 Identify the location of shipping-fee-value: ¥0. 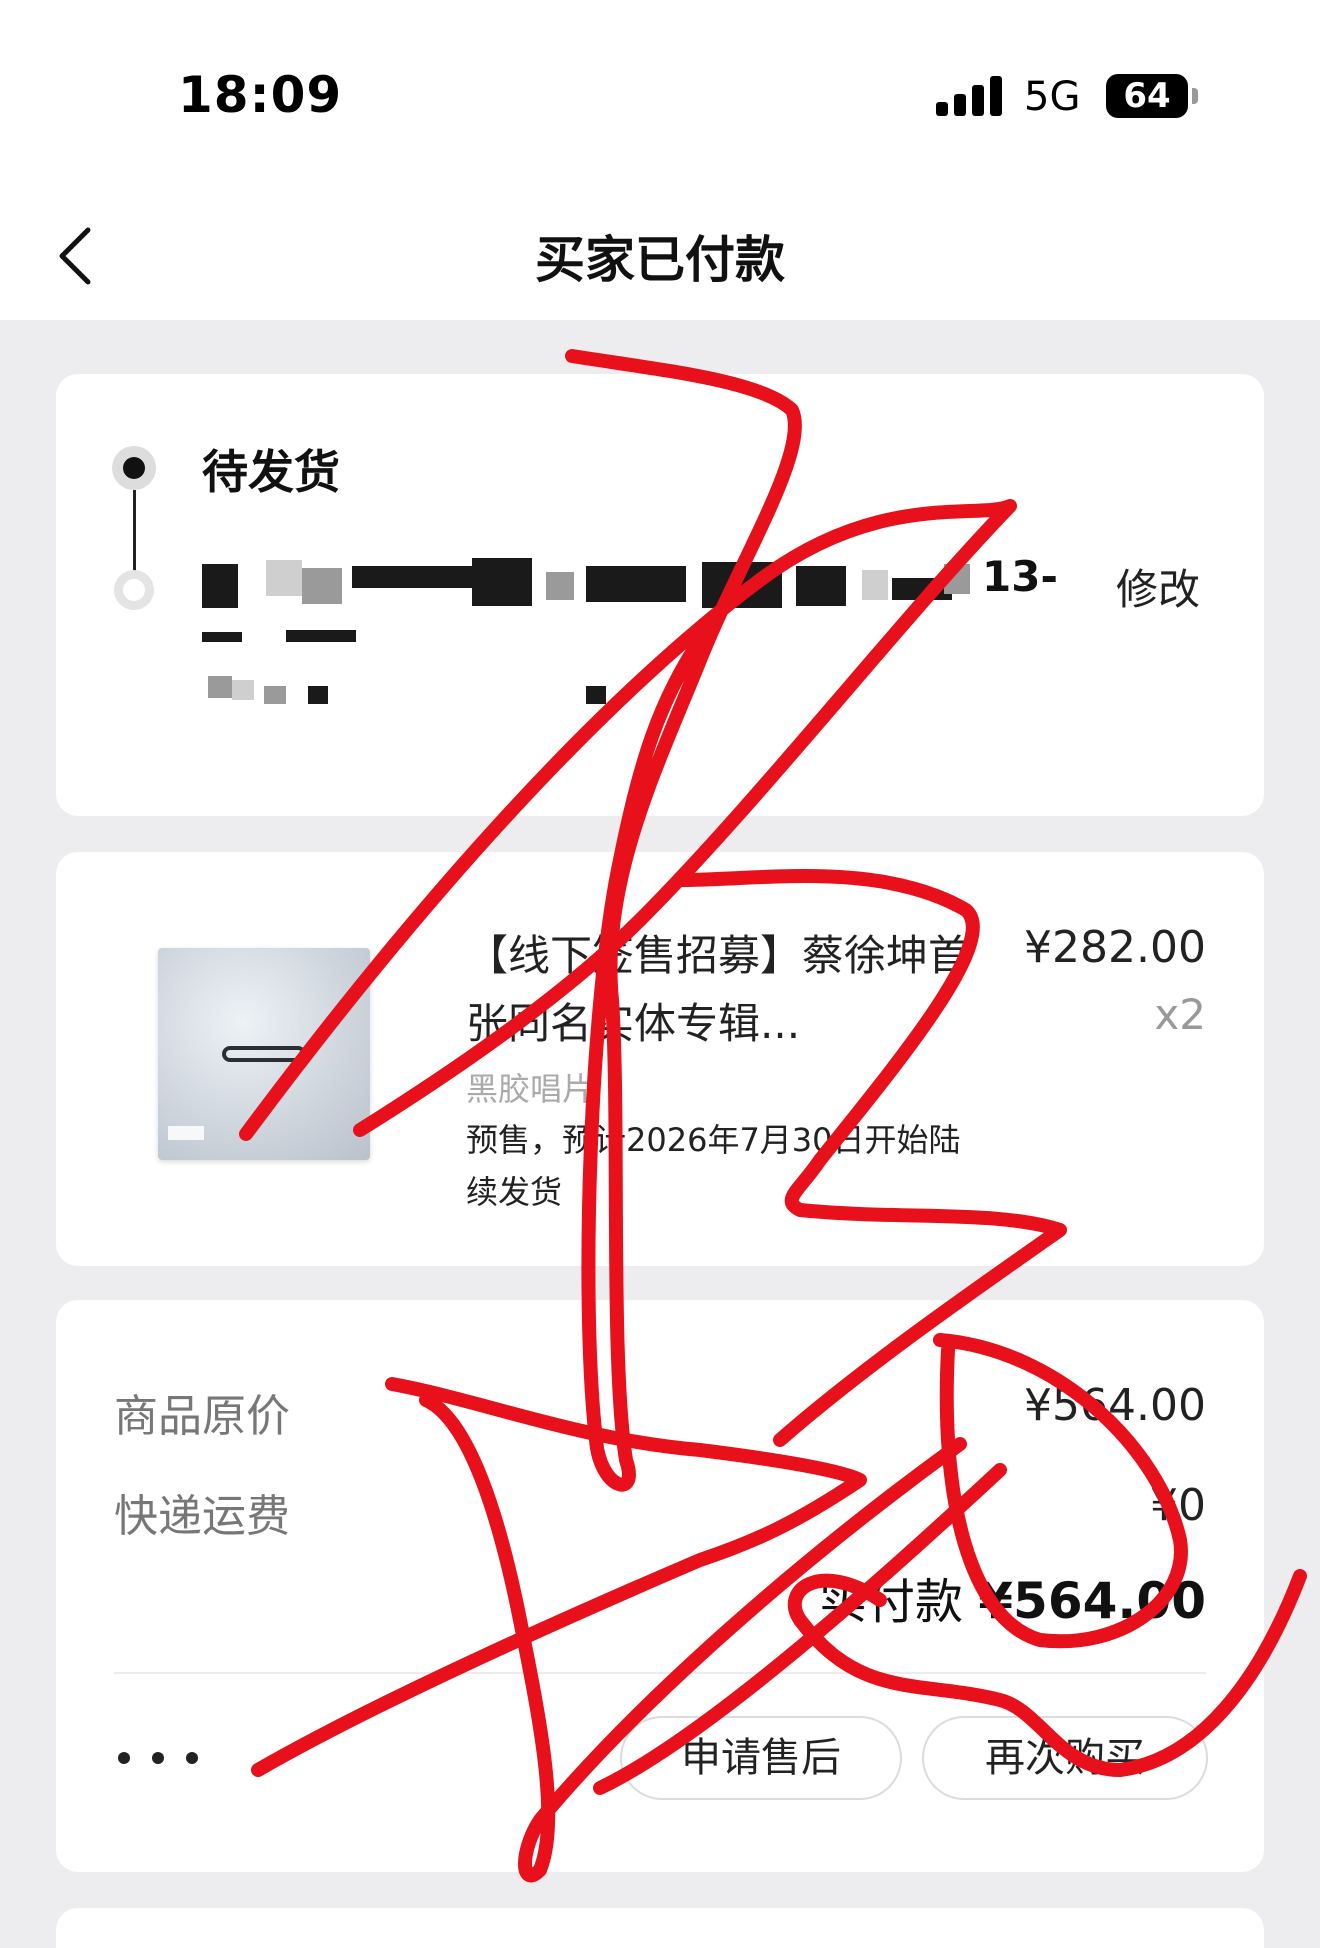
(1178, 1505).